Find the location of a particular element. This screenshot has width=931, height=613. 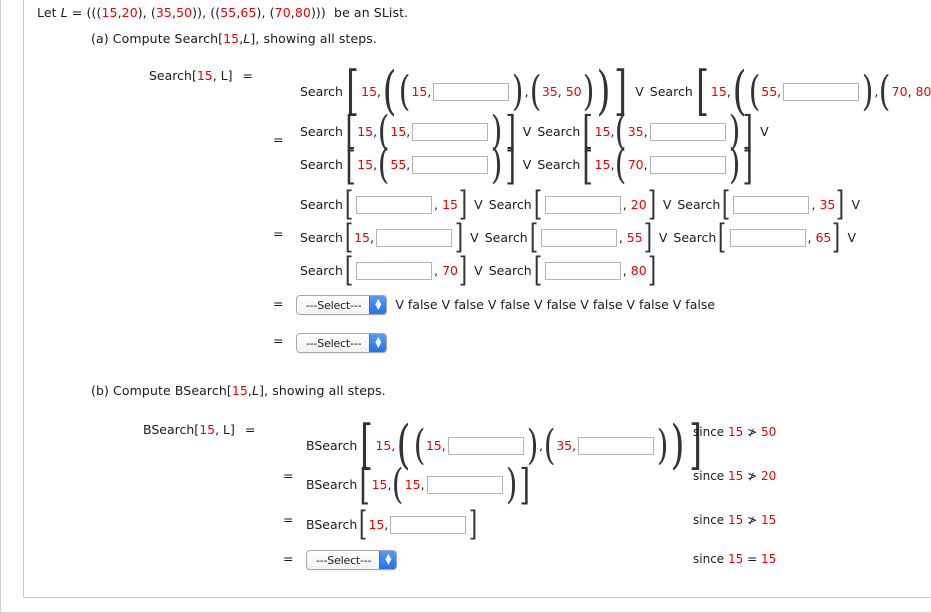

pair-val: 80 is located at coordinates (923, 91).